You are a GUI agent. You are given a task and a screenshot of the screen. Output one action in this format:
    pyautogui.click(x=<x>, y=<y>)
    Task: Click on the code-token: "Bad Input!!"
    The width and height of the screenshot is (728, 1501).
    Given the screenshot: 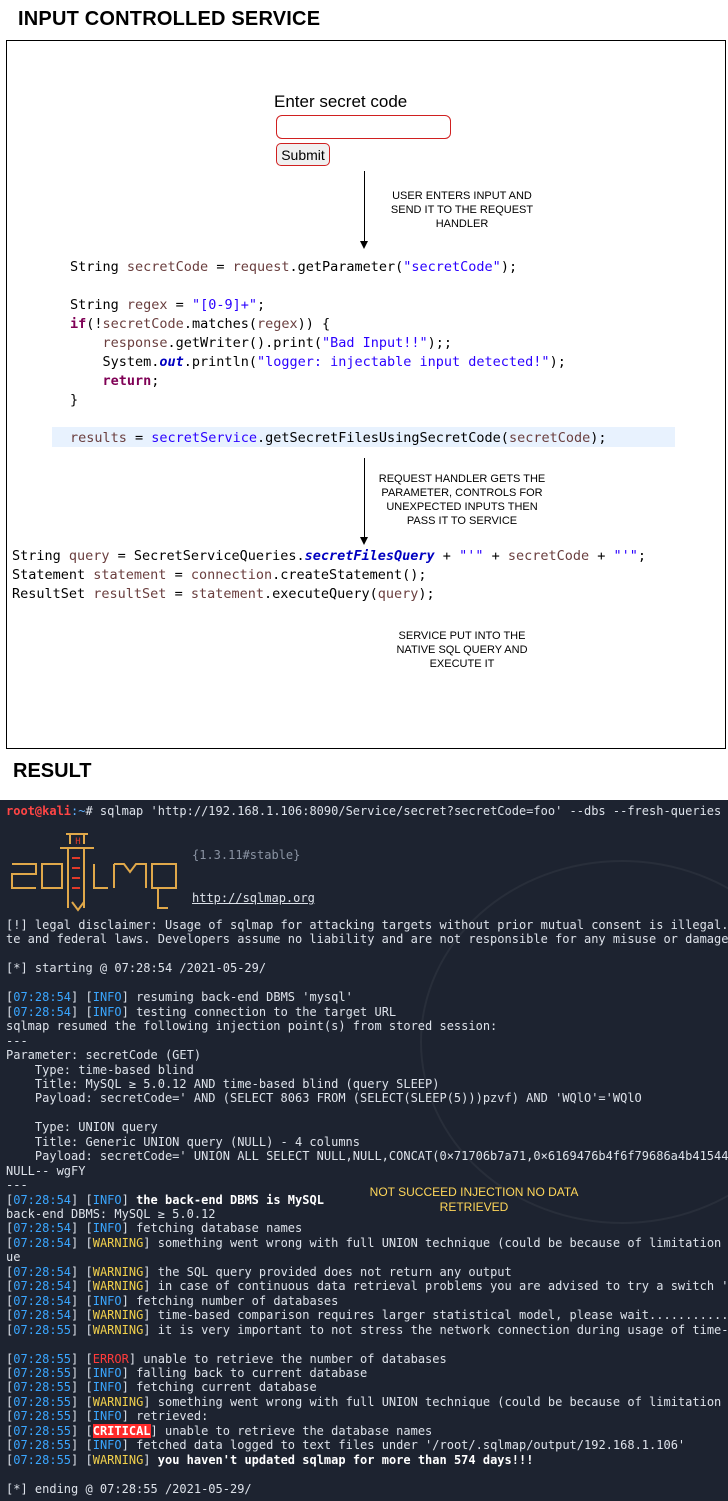 What is the action you would take?
    pyautogui.click(x=374, y=343)
    